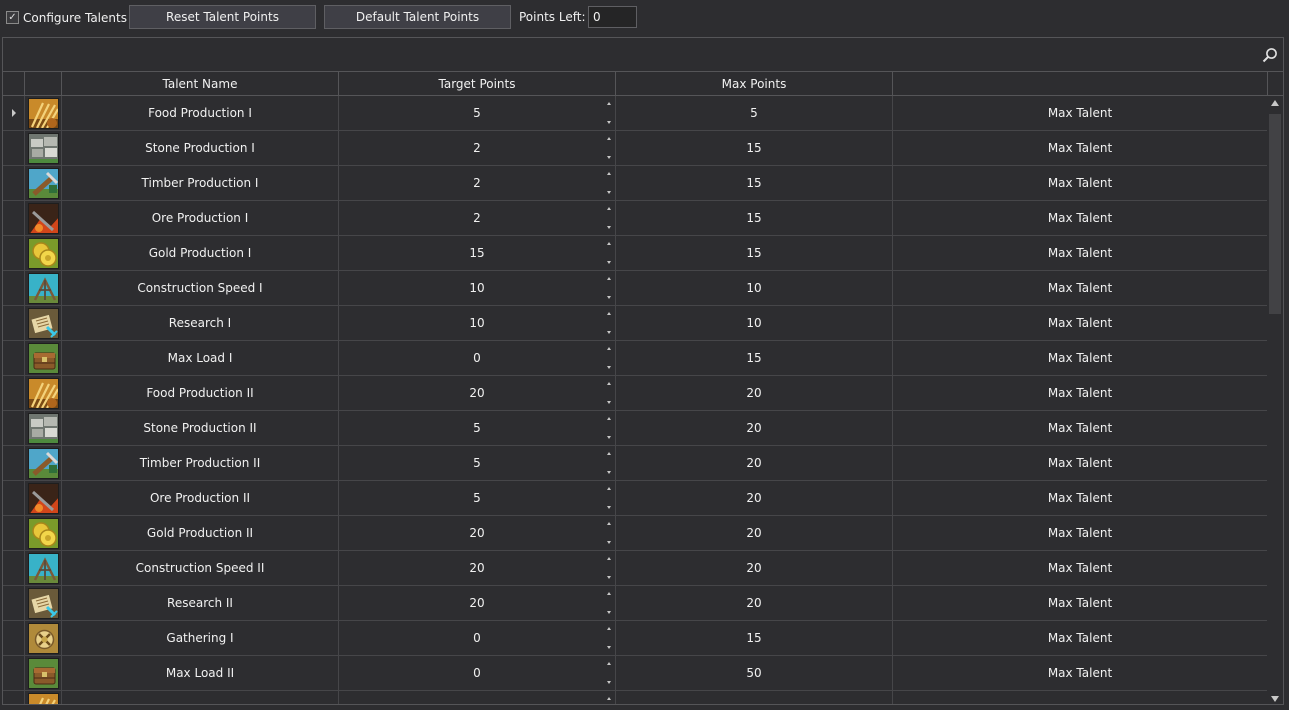 This screenshot has width=1289, height=710. What do you see at coordinates (476, 253) in the screenshot?
I see `target-points-value: 15` at bounding box center [476, 253].